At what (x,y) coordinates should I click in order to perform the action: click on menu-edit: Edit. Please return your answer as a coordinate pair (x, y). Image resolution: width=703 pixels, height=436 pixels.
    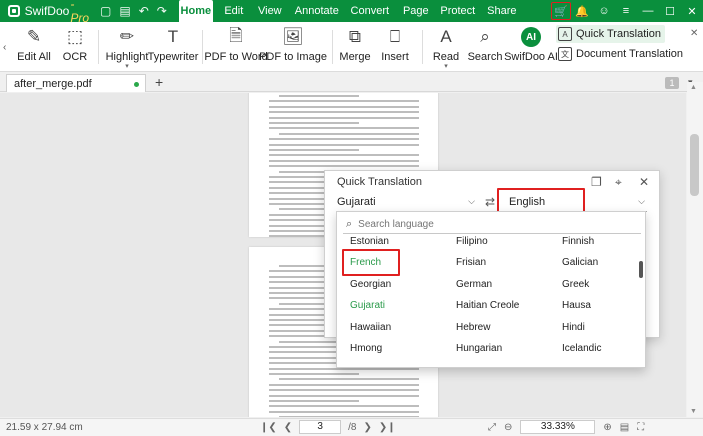
    Looking at the image, I should click on (234, 11).